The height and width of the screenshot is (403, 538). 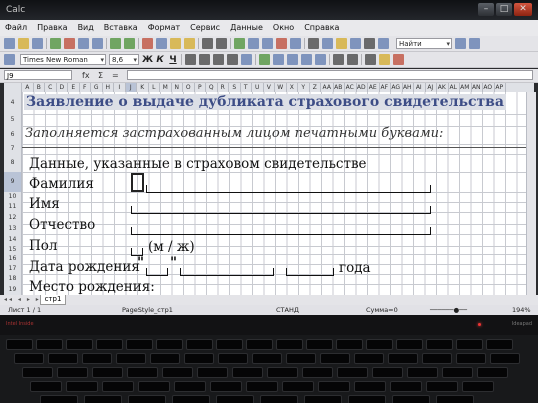 I want to click on row-header-5: 5, so click(x=12, y=120).